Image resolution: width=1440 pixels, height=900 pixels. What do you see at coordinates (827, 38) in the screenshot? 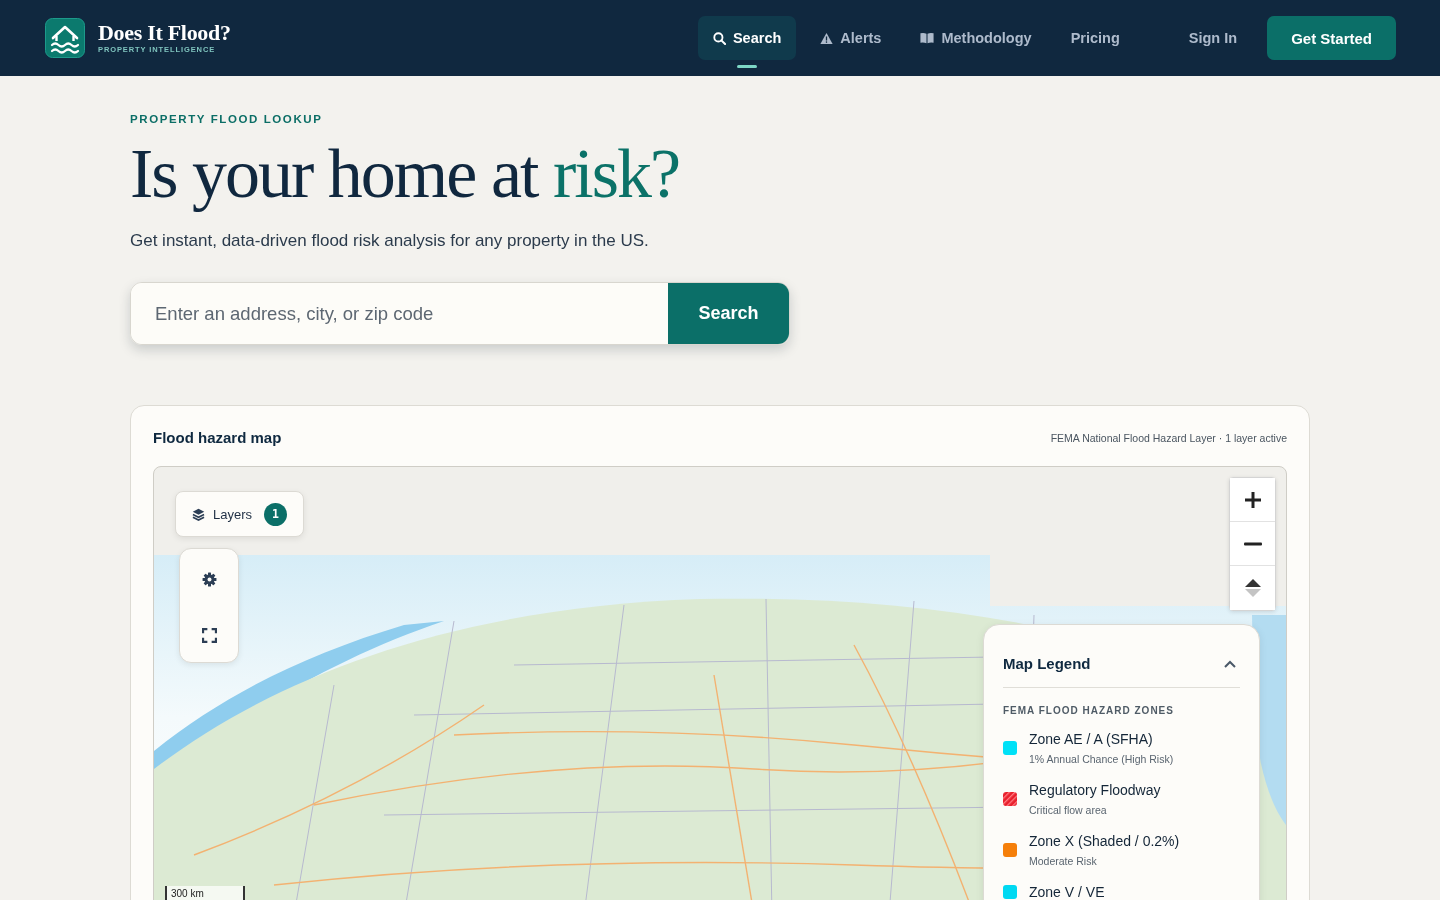
I see `warning-icon` at bounding box center [827, 38].